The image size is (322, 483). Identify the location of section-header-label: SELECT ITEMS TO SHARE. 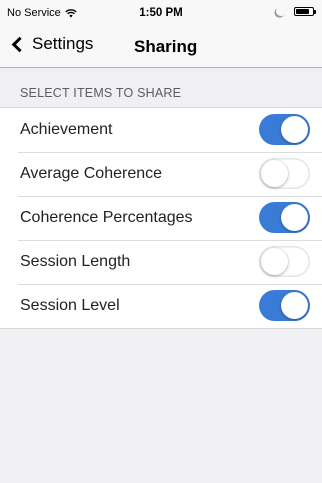
(101, 93).